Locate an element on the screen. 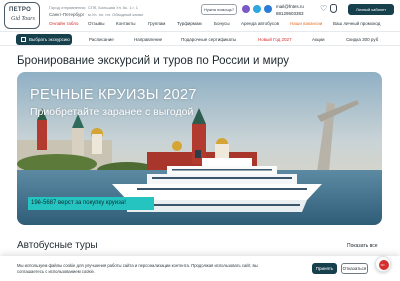  banner-title: РЕЧНЫЕ КРУИЗЫ 2027 is located at coordinates (113, 95).